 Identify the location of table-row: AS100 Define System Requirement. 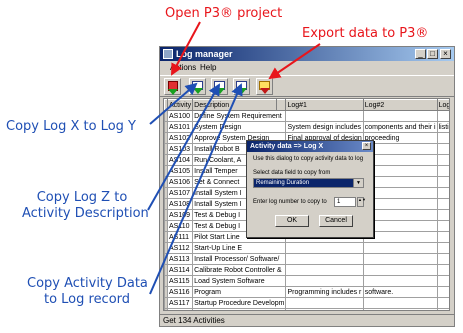
(306, 116).